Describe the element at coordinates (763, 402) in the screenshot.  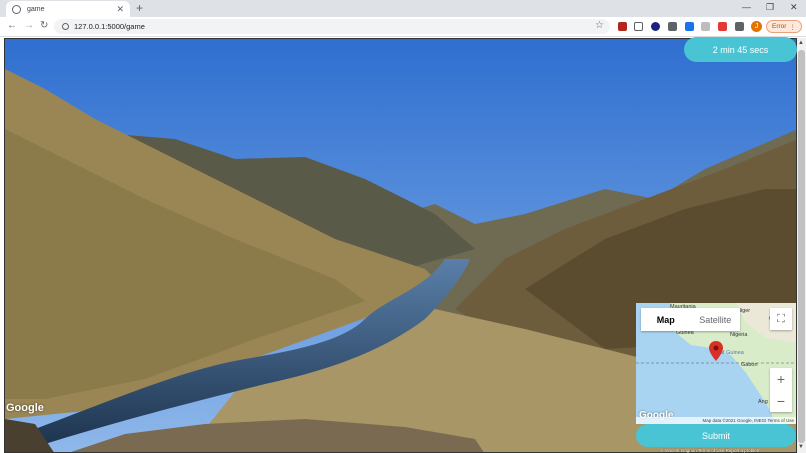
I see `map-label-ang: Ang` at that location.